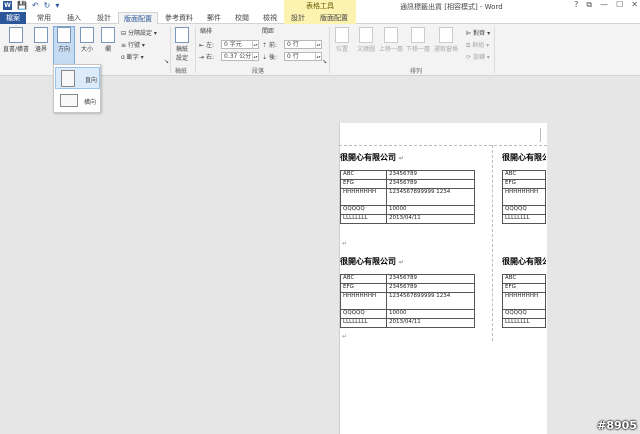 The width and height of the screenshot is (640, 434). I want to click on send-backward-button: 下移一層, so click(418, 40).